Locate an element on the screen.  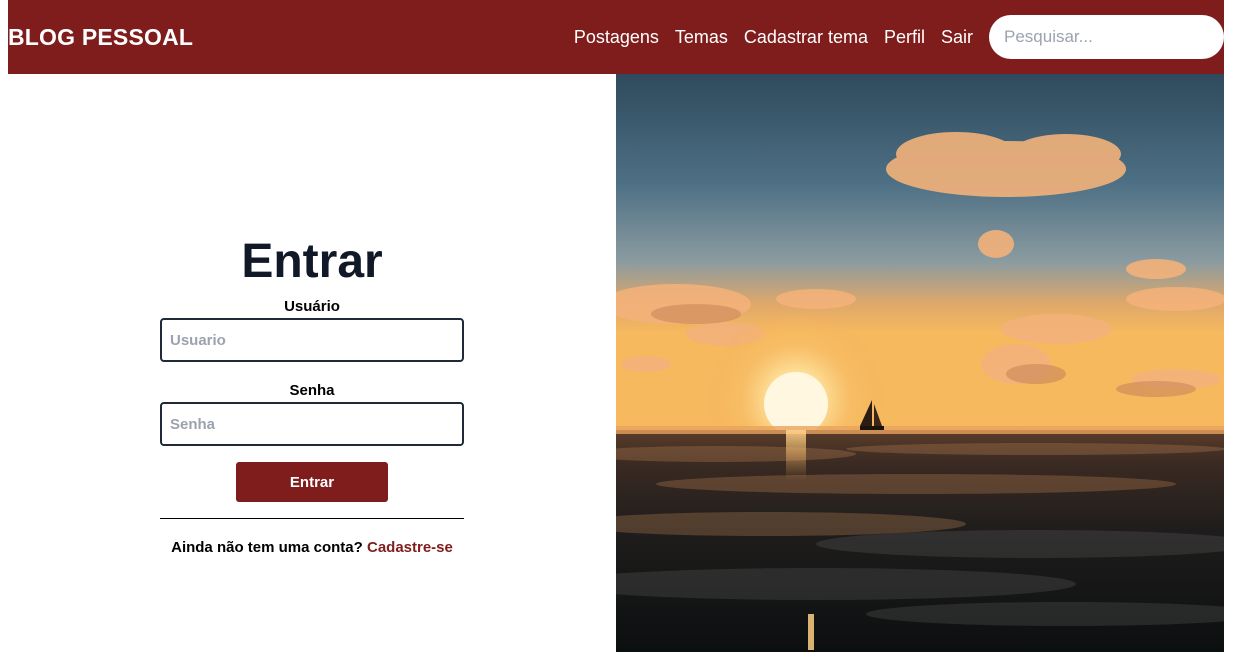
password-label: Senha is located at coordinates (312, 390).